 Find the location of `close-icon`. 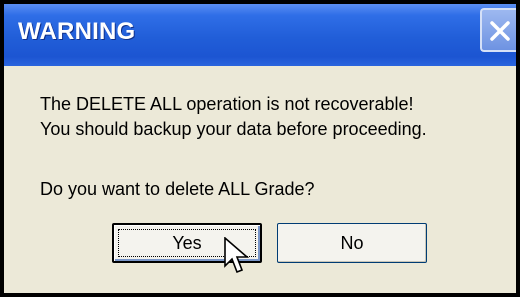

close-icon is located at coordinates (500, 31).